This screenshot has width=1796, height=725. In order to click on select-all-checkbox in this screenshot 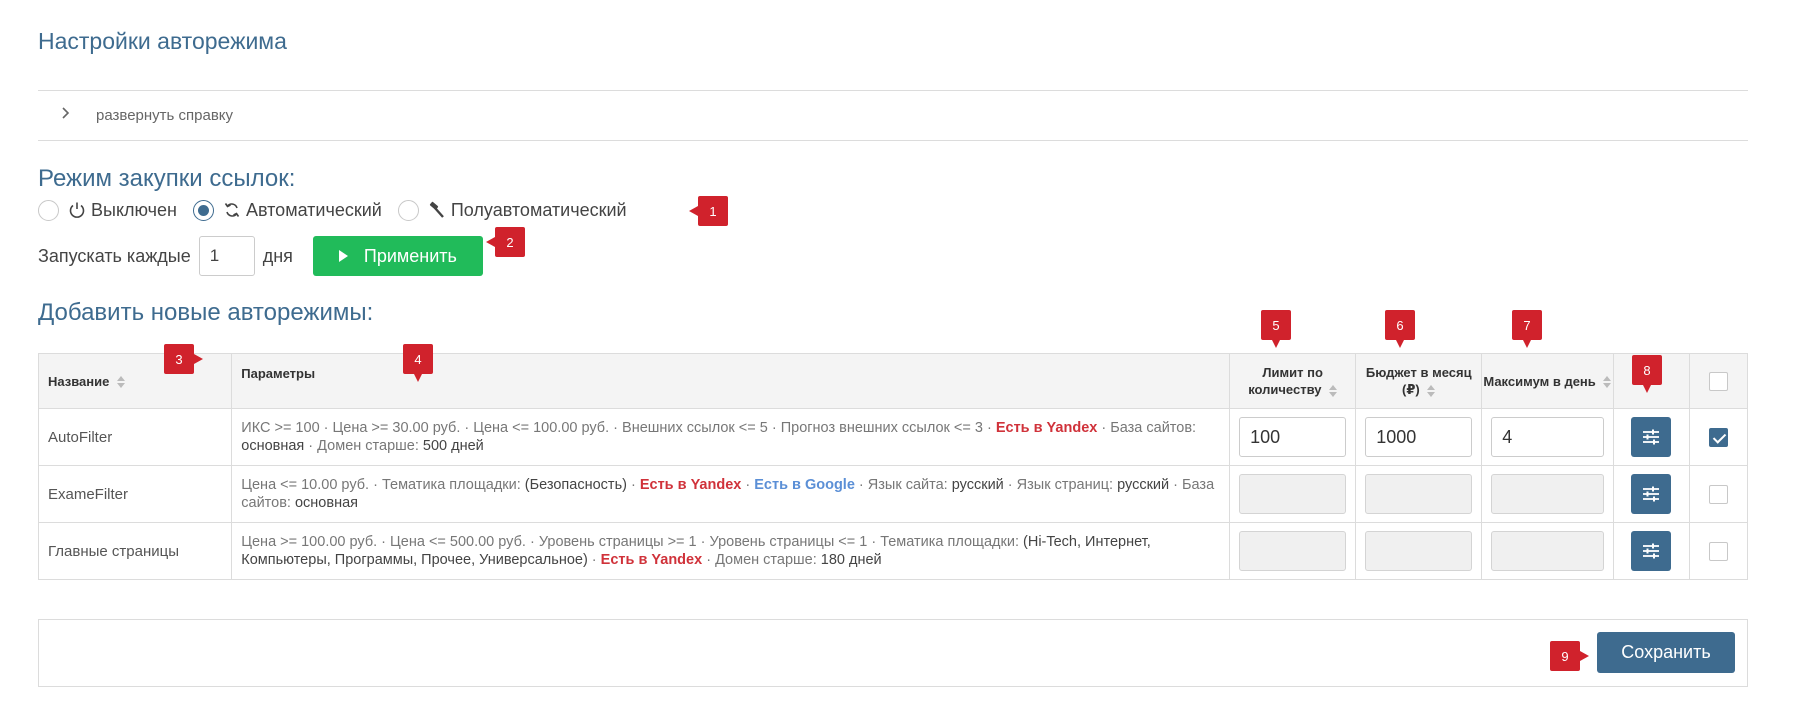, I will do `click(1719, 381)`.